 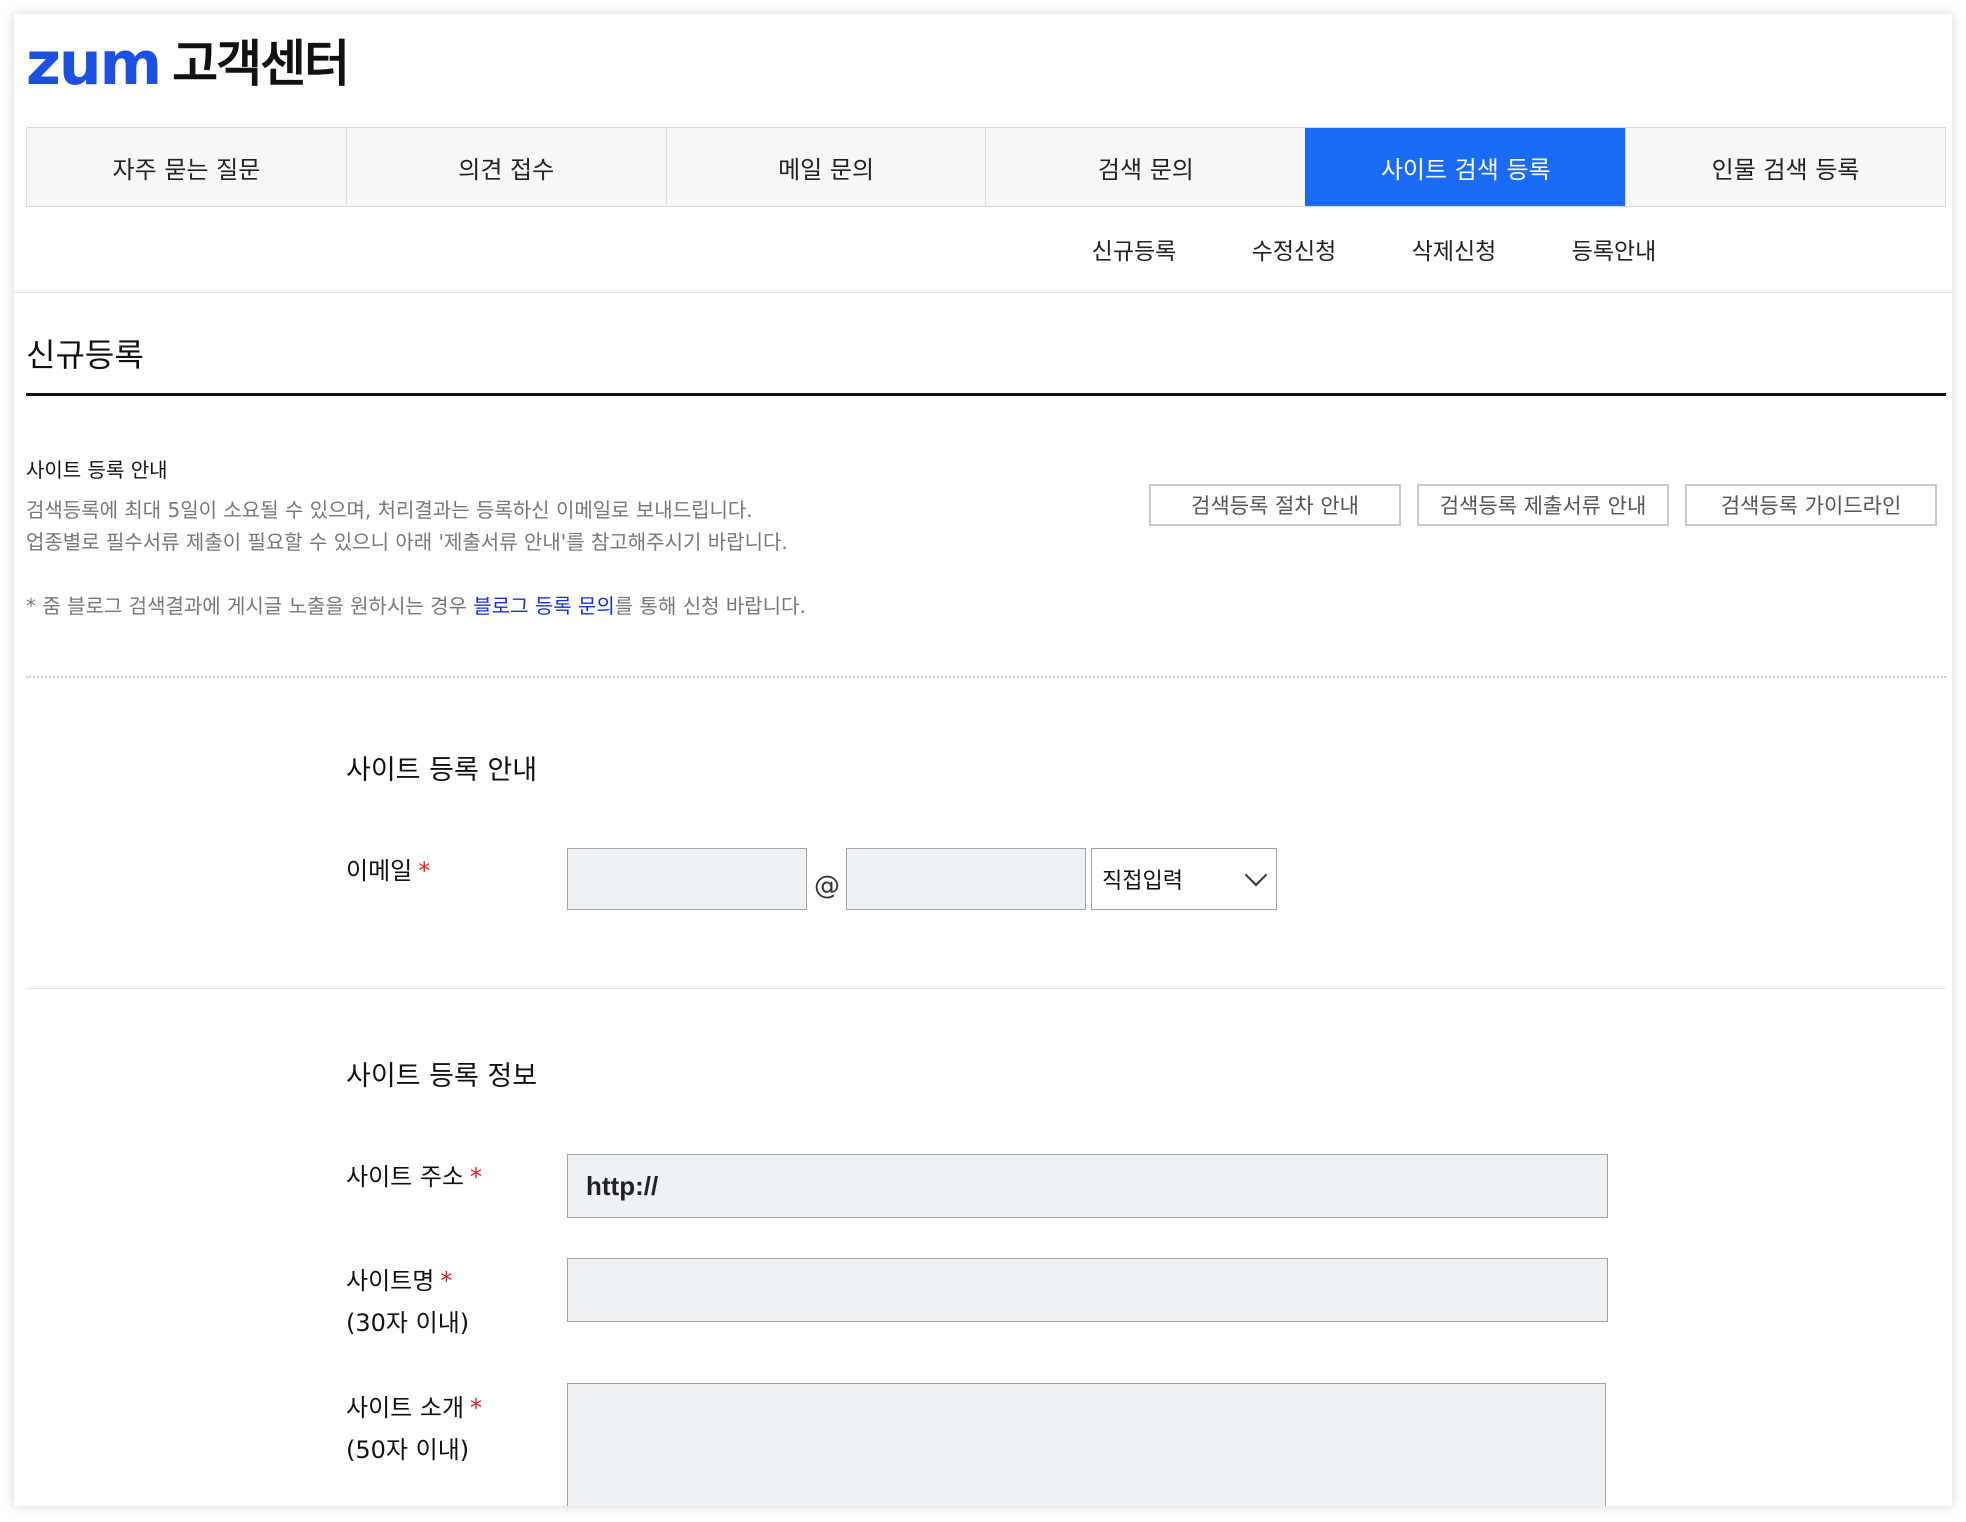 What do you see at coordinates (379, 871) in the screenshot?
I see `email-label-text: 이메일` at bounding box center [379, 871].